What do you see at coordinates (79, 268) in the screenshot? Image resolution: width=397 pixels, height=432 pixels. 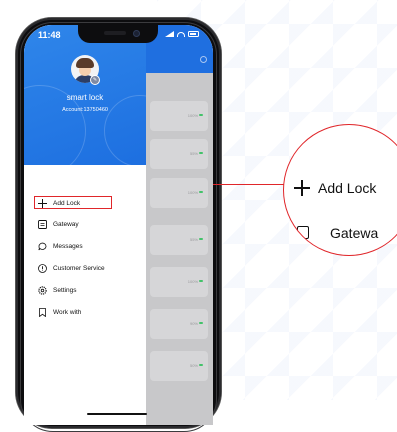 I see `menu-item-label: Customer Service` at bounding box center [79, 268].